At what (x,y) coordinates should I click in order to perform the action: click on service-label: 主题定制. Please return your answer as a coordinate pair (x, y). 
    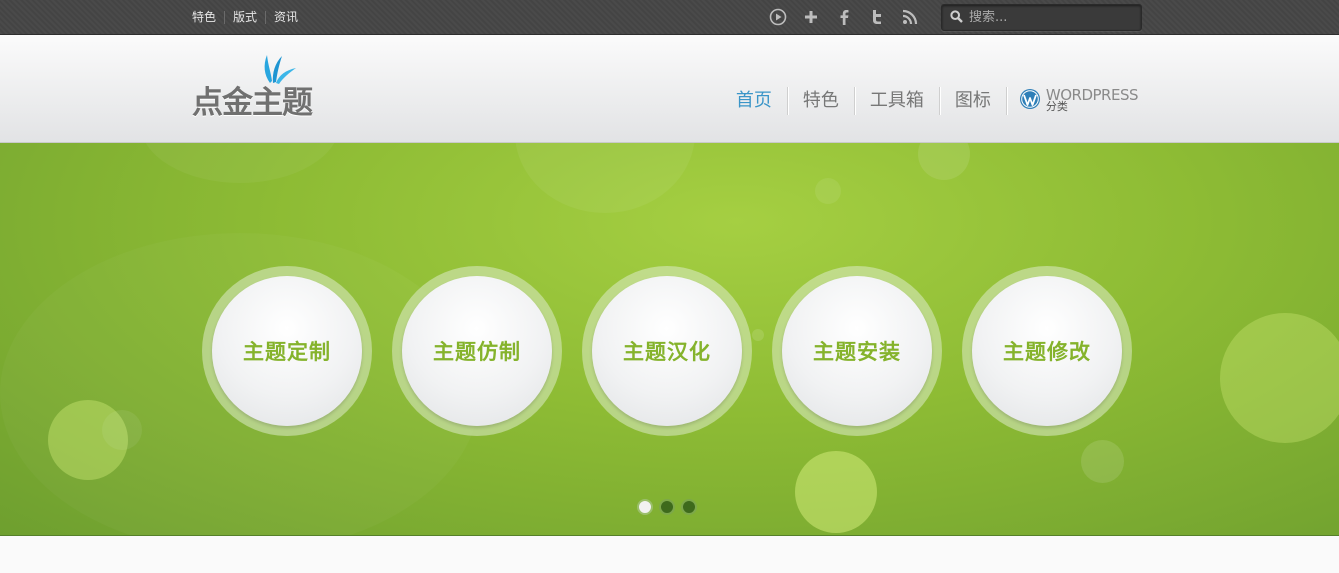
    Looking at the image, I should click on (287, 352).